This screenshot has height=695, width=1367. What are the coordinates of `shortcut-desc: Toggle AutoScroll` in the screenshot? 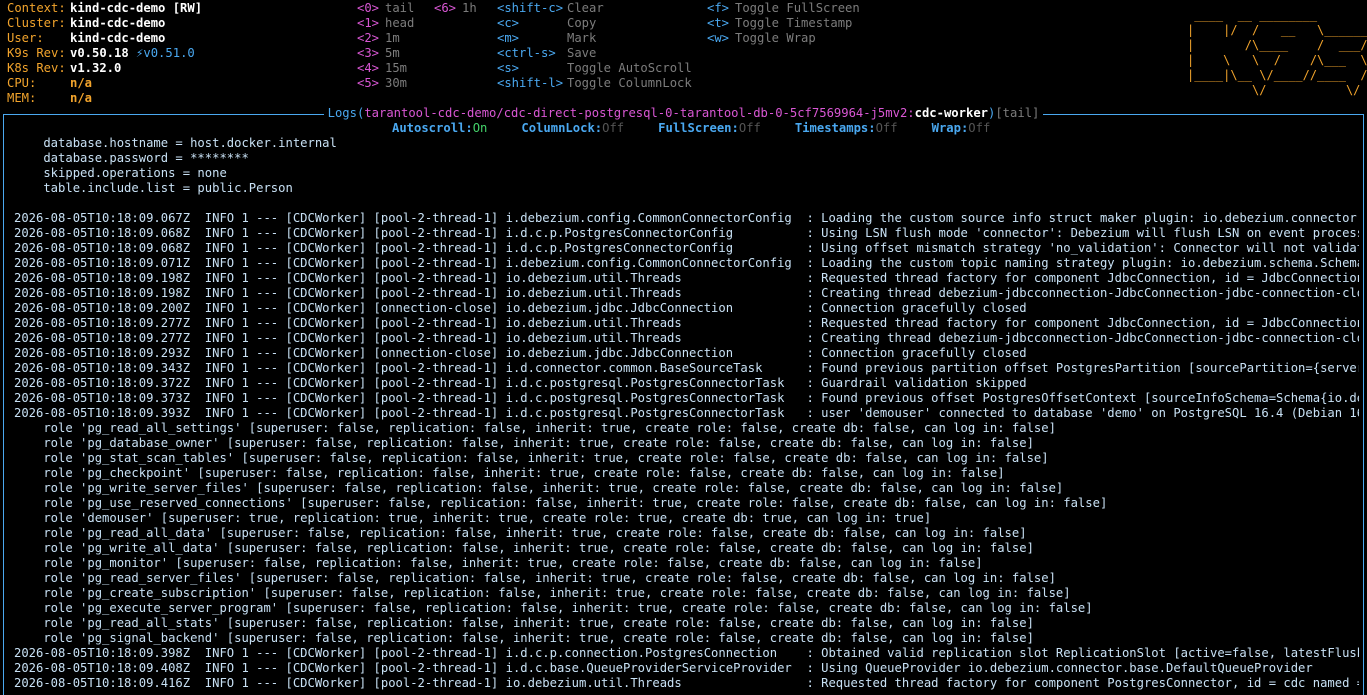 It's located at (629, 68).